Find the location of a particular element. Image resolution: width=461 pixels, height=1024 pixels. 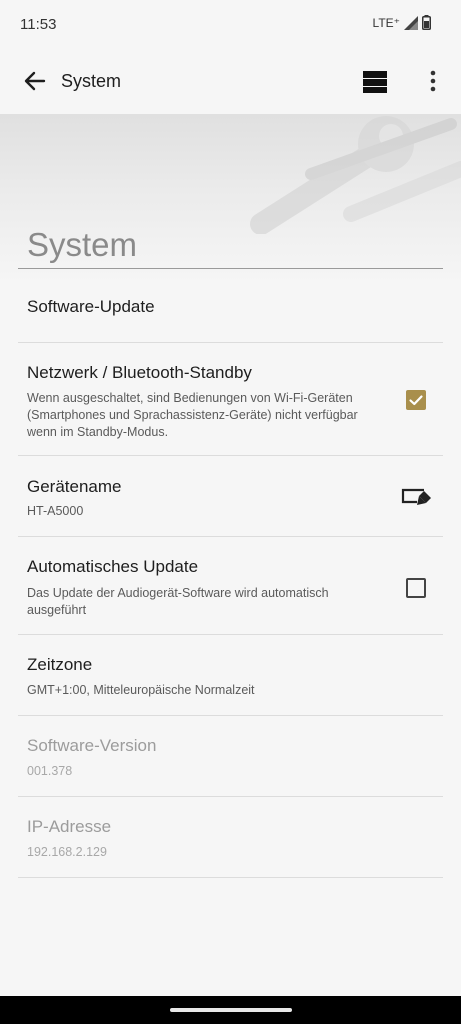

navigation-bar is located at coordinates (230, 1010).